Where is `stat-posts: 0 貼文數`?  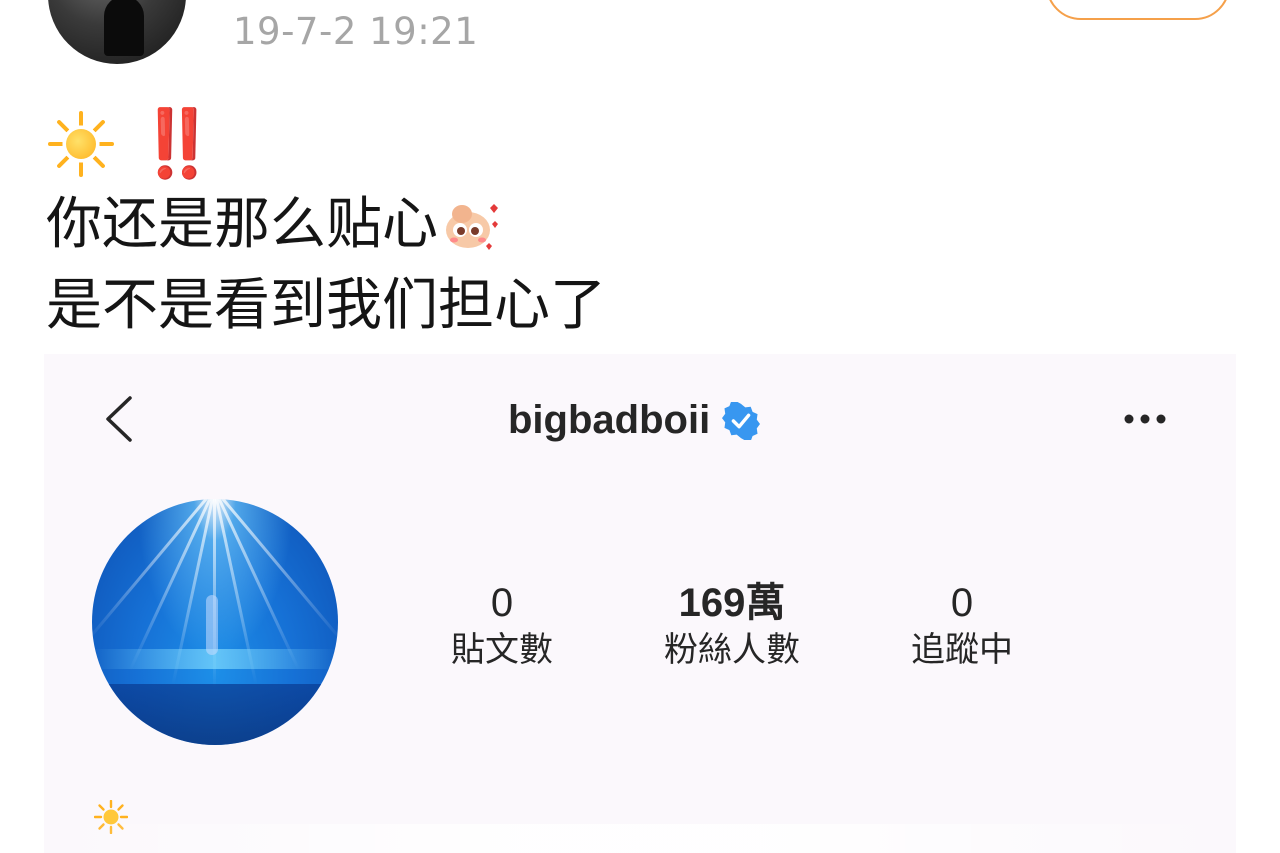 stat-posts: 0 貼文數 is located at coordinates (502, 627).